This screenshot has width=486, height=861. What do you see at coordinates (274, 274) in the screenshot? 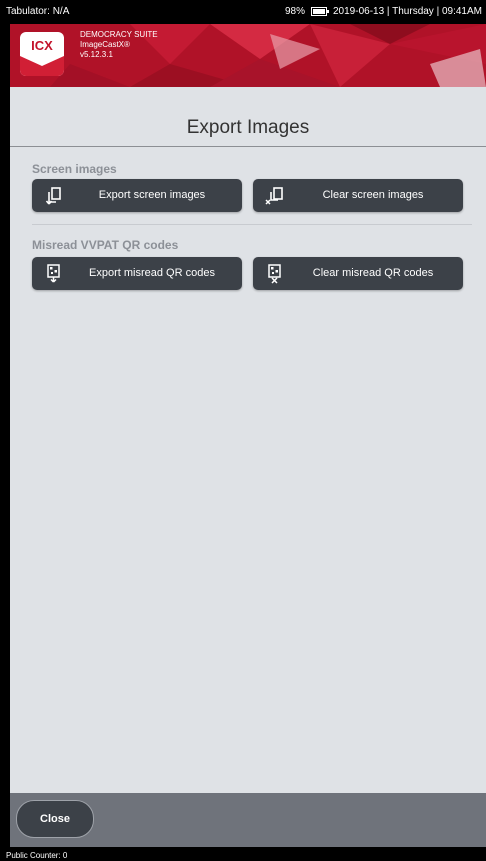
I see `clear-qr-codes-icon` at bounding box center [274, 274].